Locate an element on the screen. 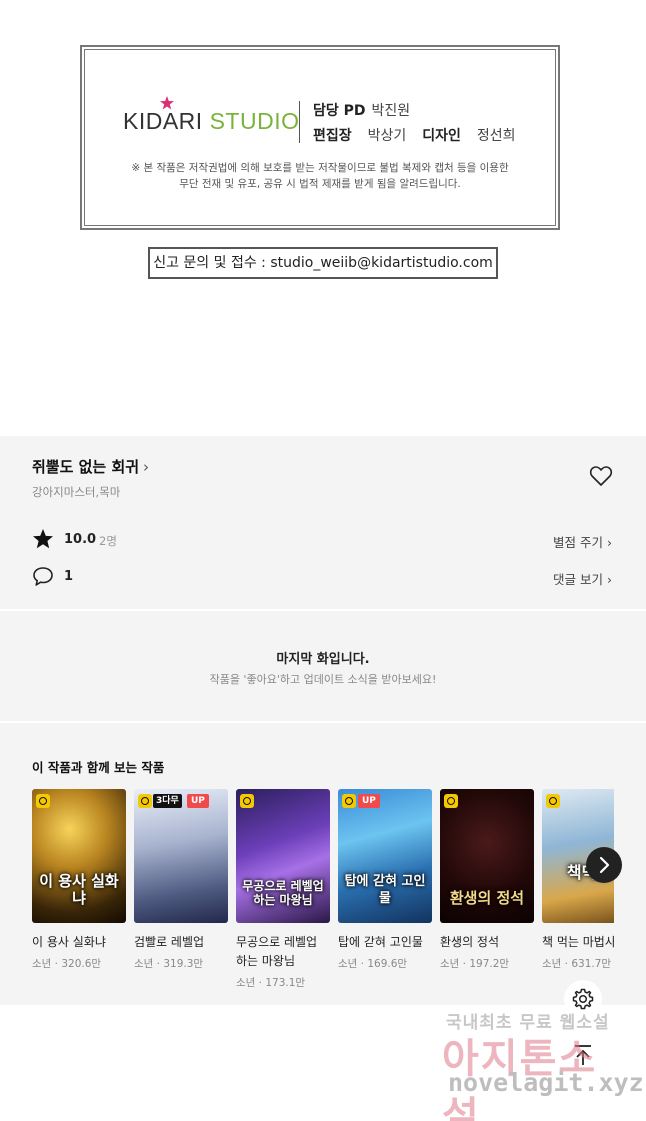 Image resolution: width=646 pixels, height=1121 pixels. star-icon is located at coordinates (43, 539).